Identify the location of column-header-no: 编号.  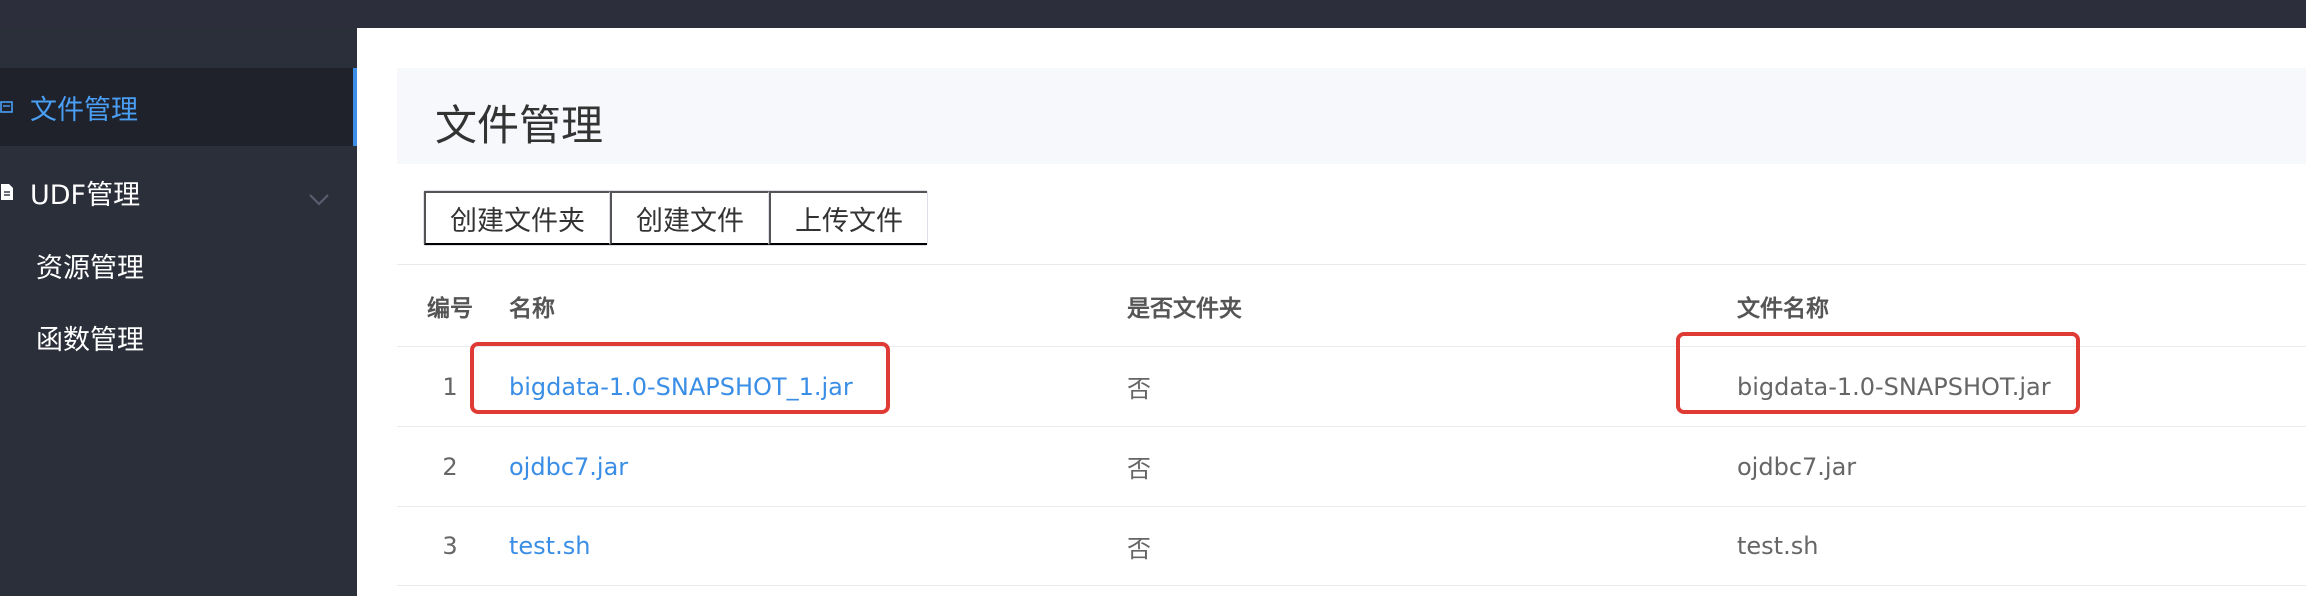
(450, 308).